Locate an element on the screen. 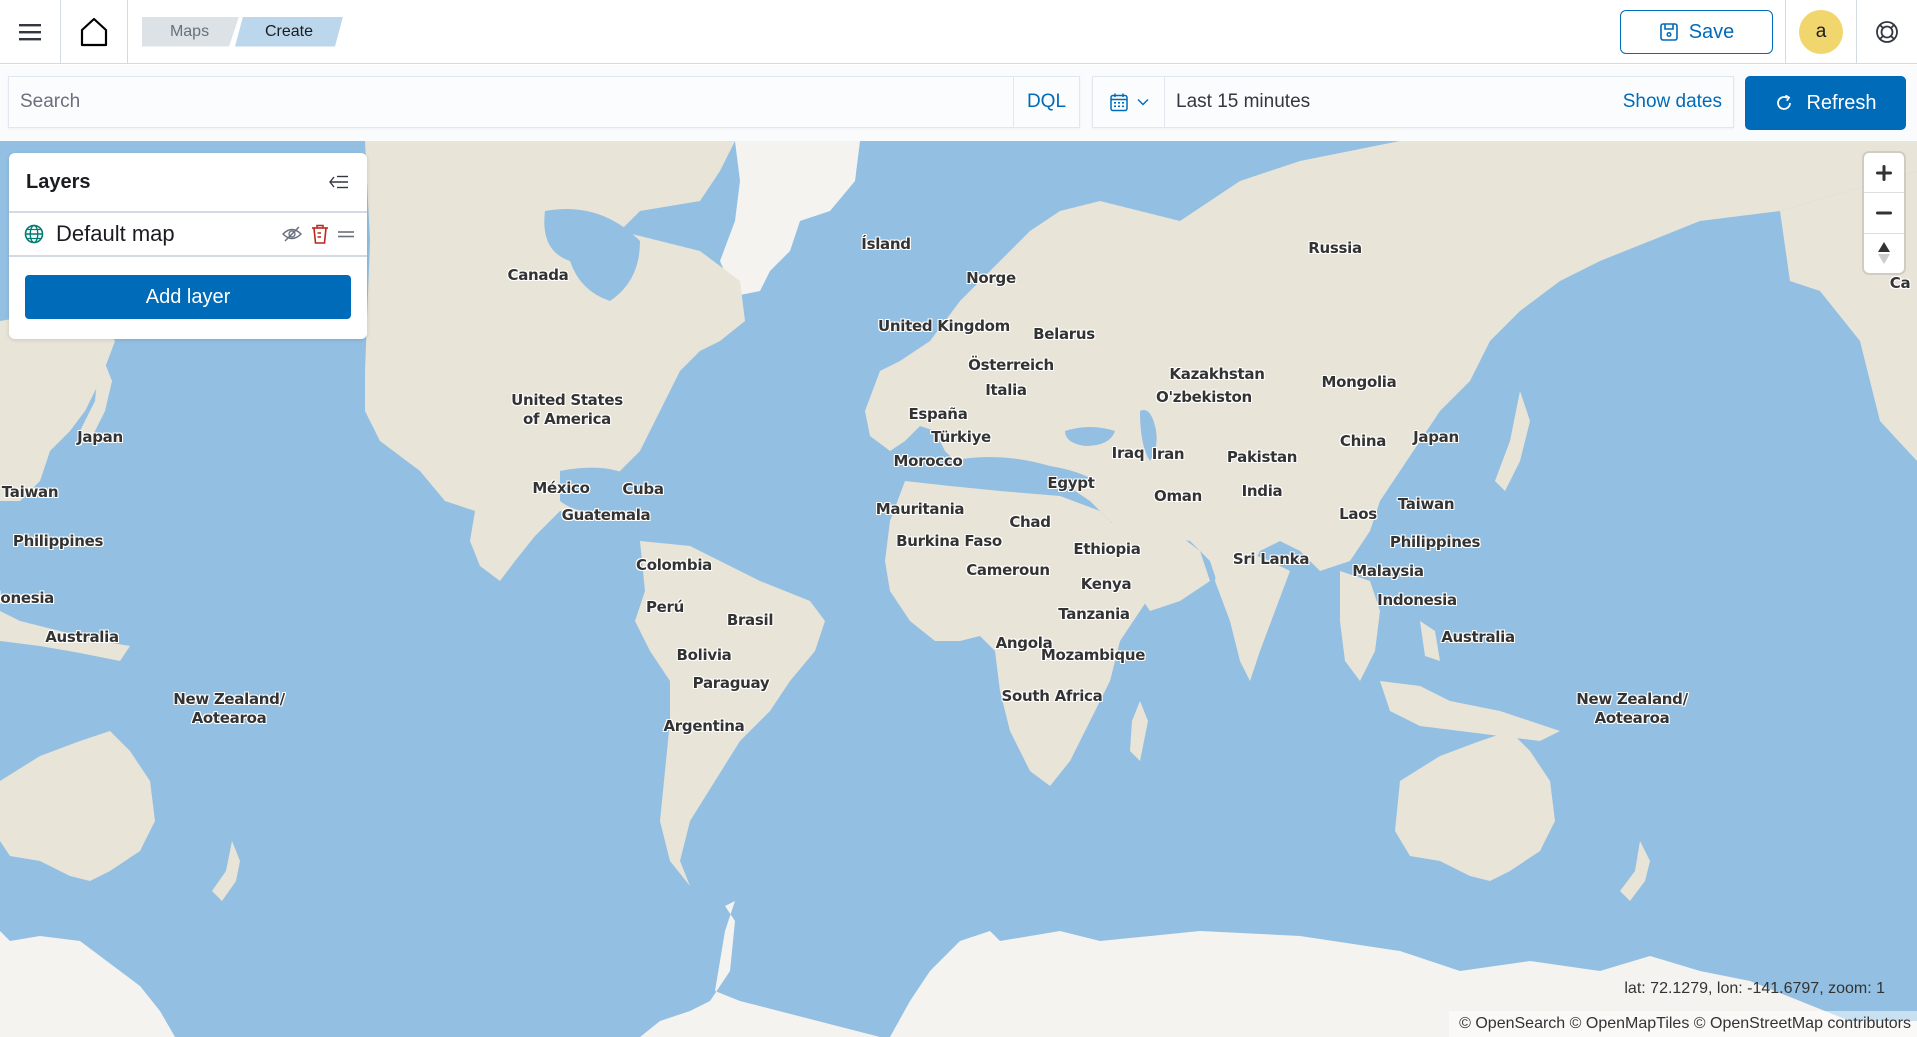 This screenshot has width=1917, height=1037. show-dates-button: Show dates is located at coordinates (1678, 102).